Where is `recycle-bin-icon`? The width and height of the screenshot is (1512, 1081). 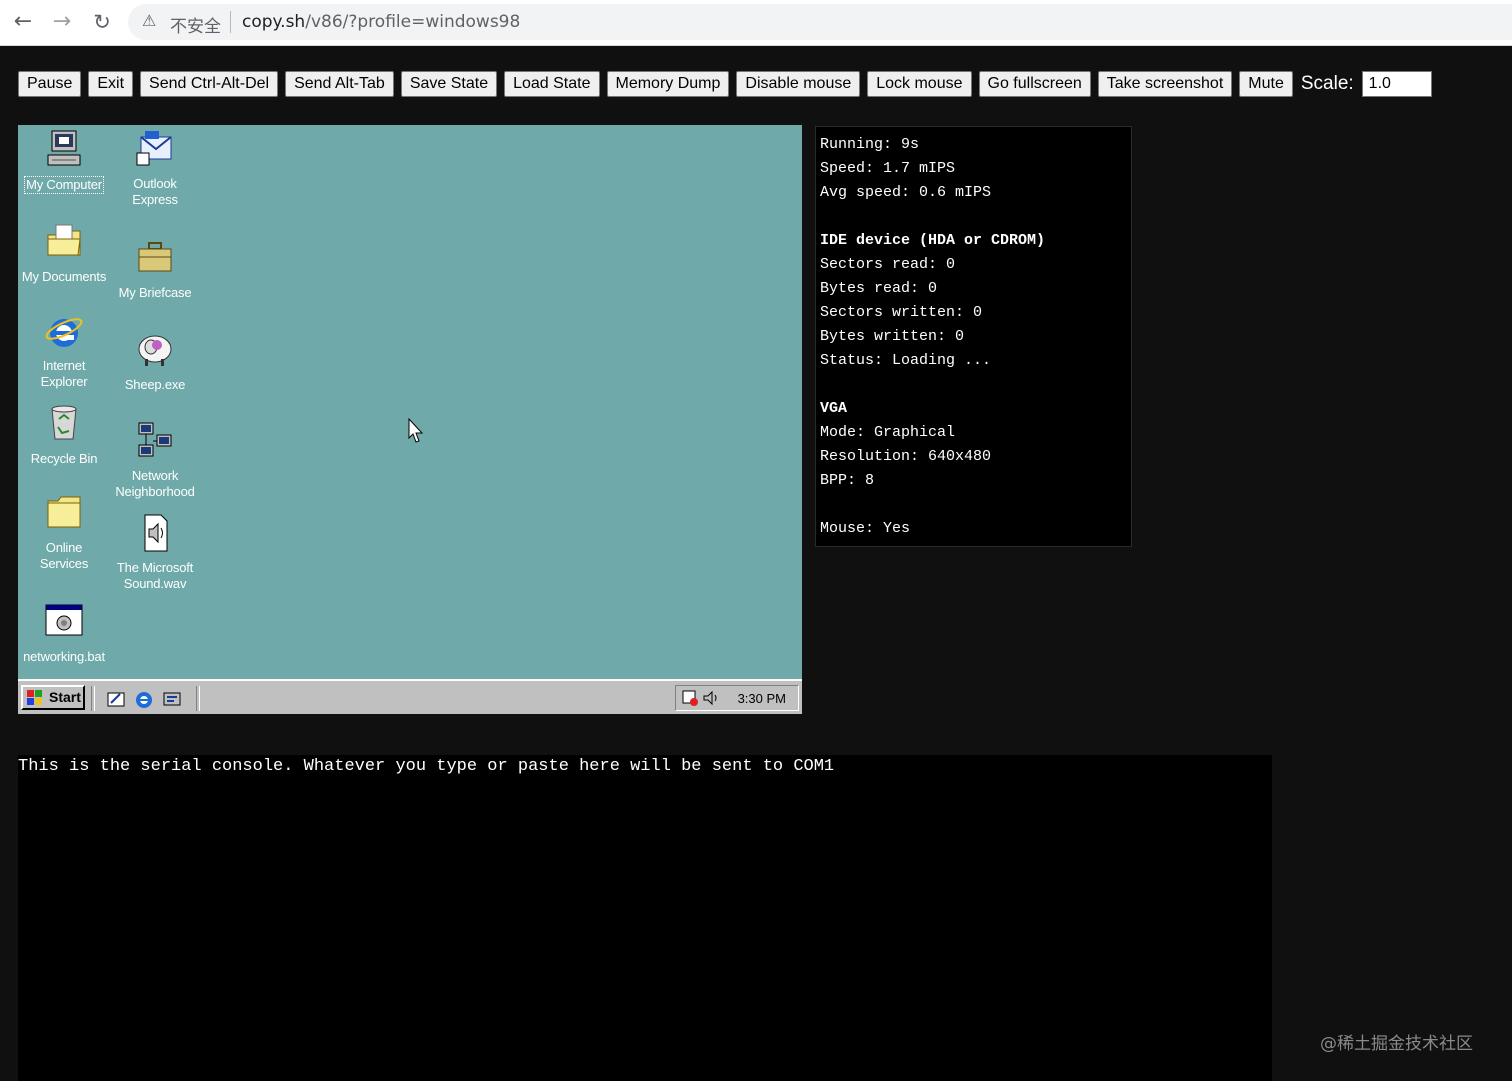
recycle-bin-icon is located at coordinates (64, 422).